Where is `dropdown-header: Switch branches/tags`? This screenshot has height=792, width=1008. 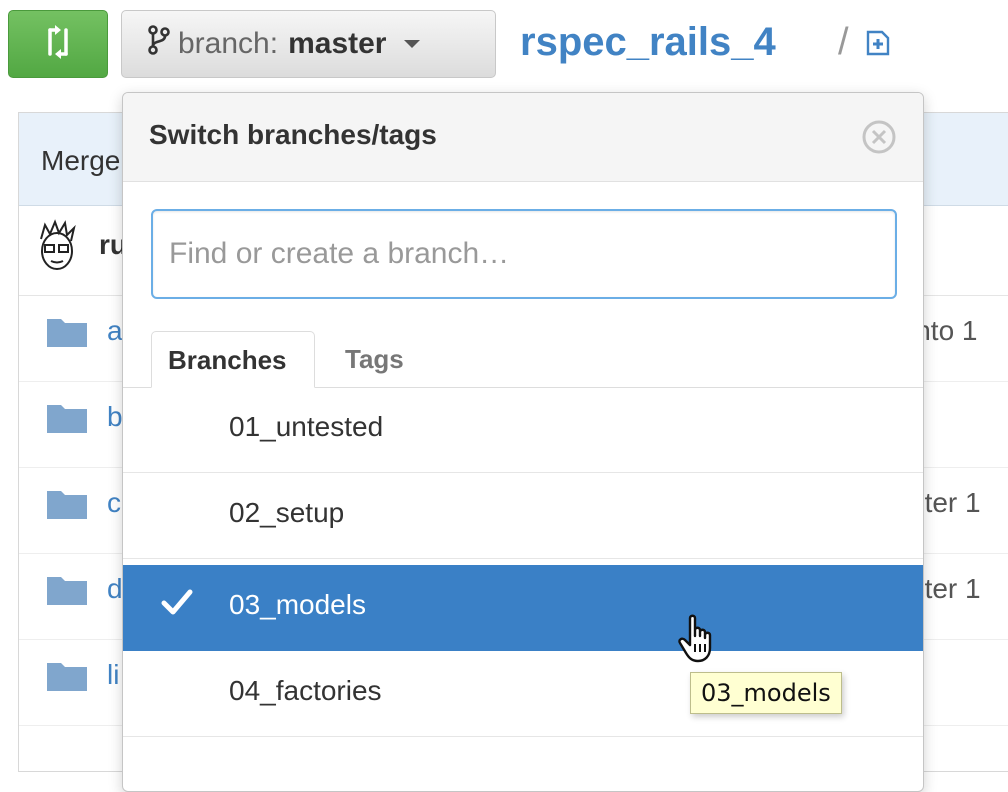
dropdown-header: Switch branches/tags is located at coordinates (523, 137).